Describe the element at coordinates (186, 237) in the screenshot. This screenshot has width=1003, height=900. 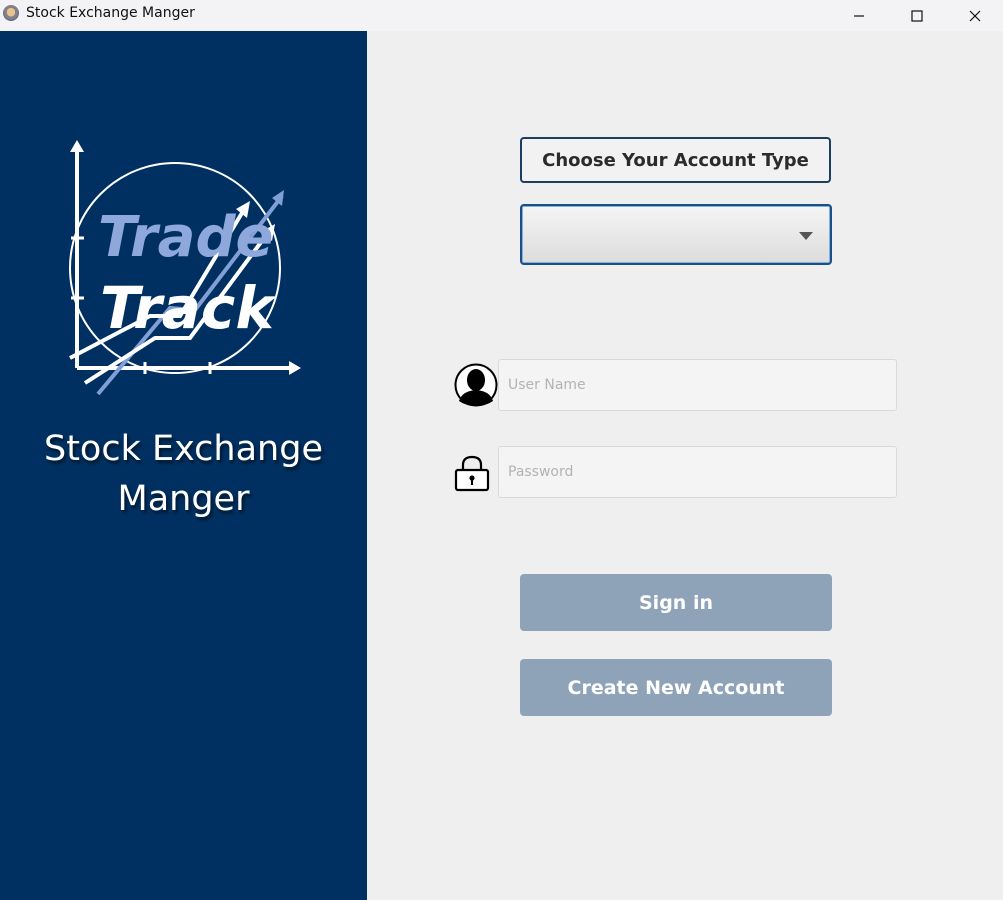
I see `logo-text-trade: Trade` at that location.